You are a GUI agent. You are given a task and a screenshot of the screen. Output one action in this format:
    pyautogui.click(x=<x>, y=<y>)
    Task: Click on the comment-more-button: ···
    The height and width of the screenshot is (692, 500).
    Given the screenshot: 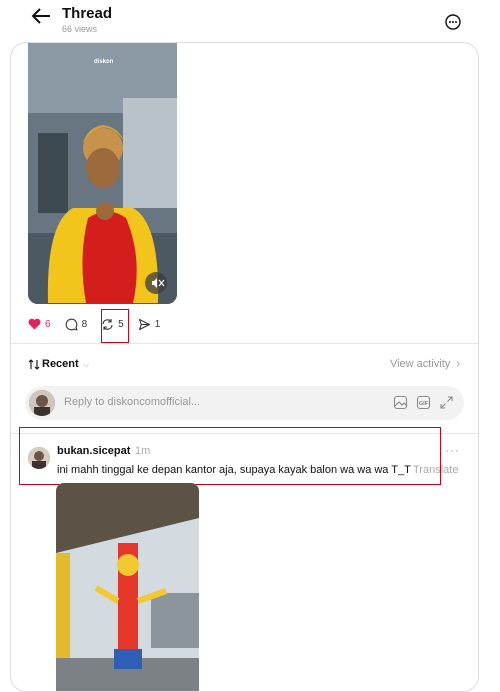 What is the action you would take?
    pyautogui.click(x=452, y=450)
    